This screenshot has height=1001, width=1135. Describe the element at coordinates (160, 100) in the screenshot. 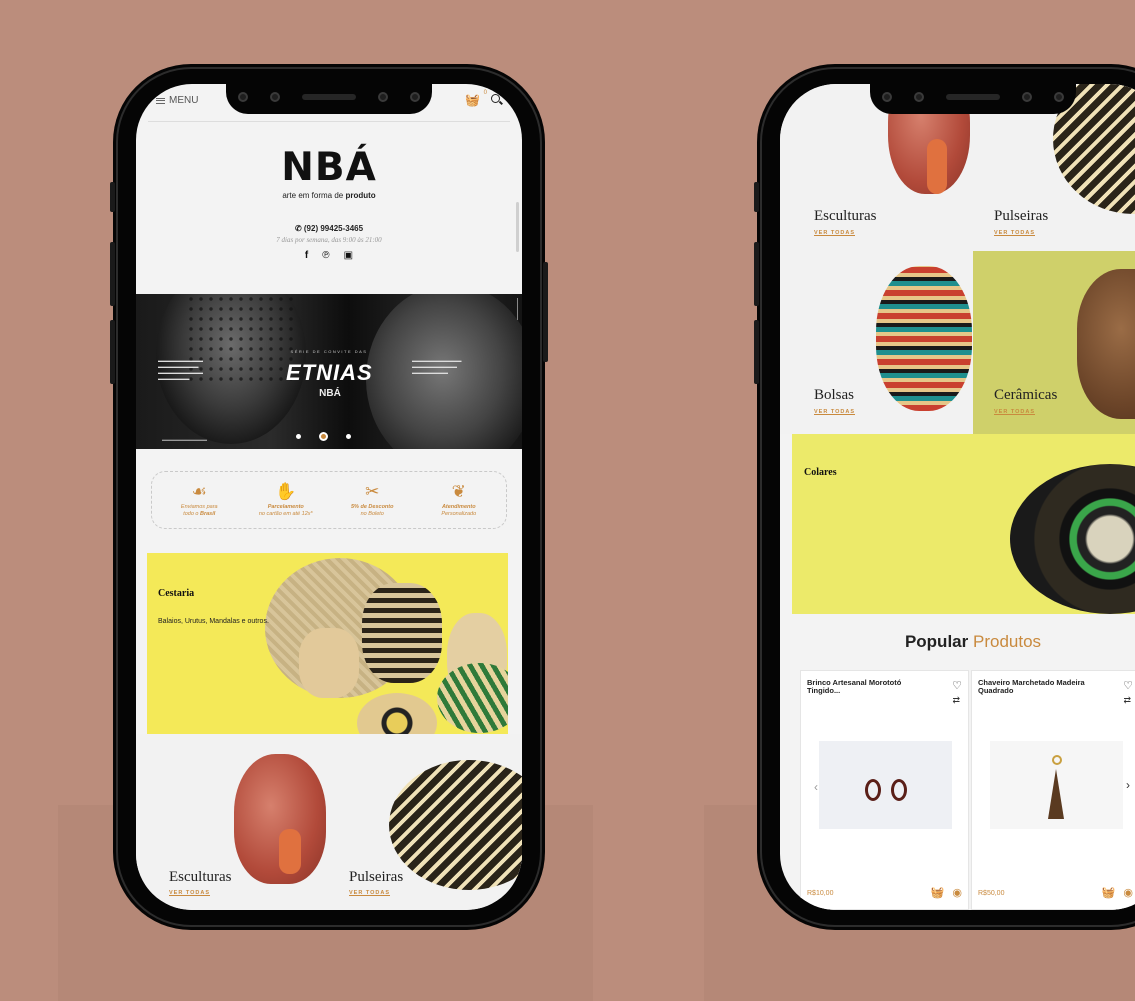

I see `hamburger-icon` at that location.